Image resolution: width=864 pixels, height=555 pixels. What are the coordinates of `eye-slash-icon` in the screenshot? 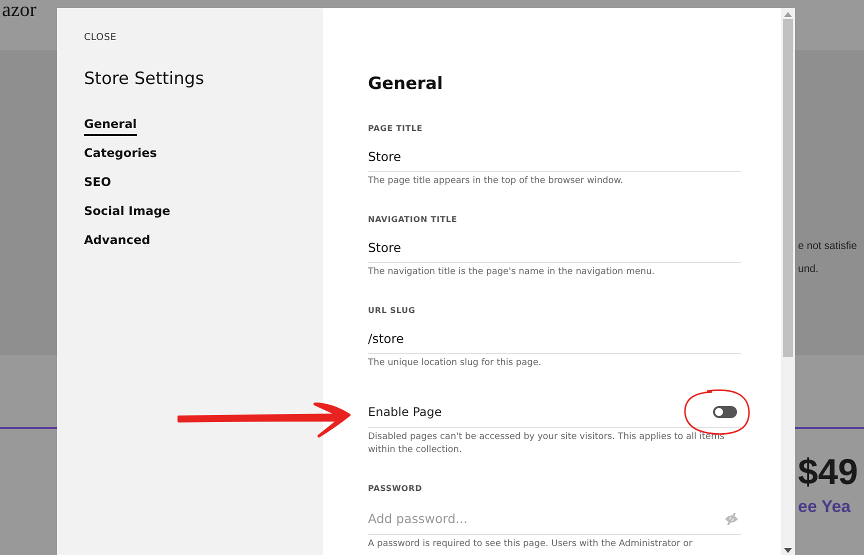 It's located at (731, 518).